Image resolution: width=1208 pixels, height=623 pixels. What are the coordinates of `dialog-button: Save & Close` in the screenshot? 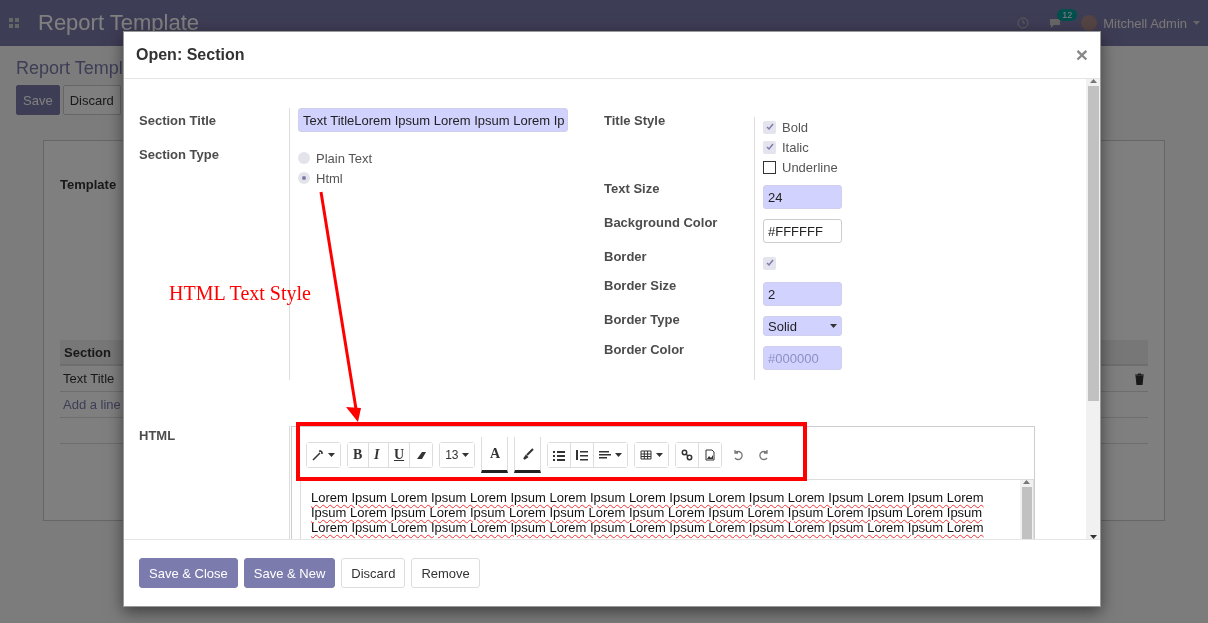 It's located at (188, 573).